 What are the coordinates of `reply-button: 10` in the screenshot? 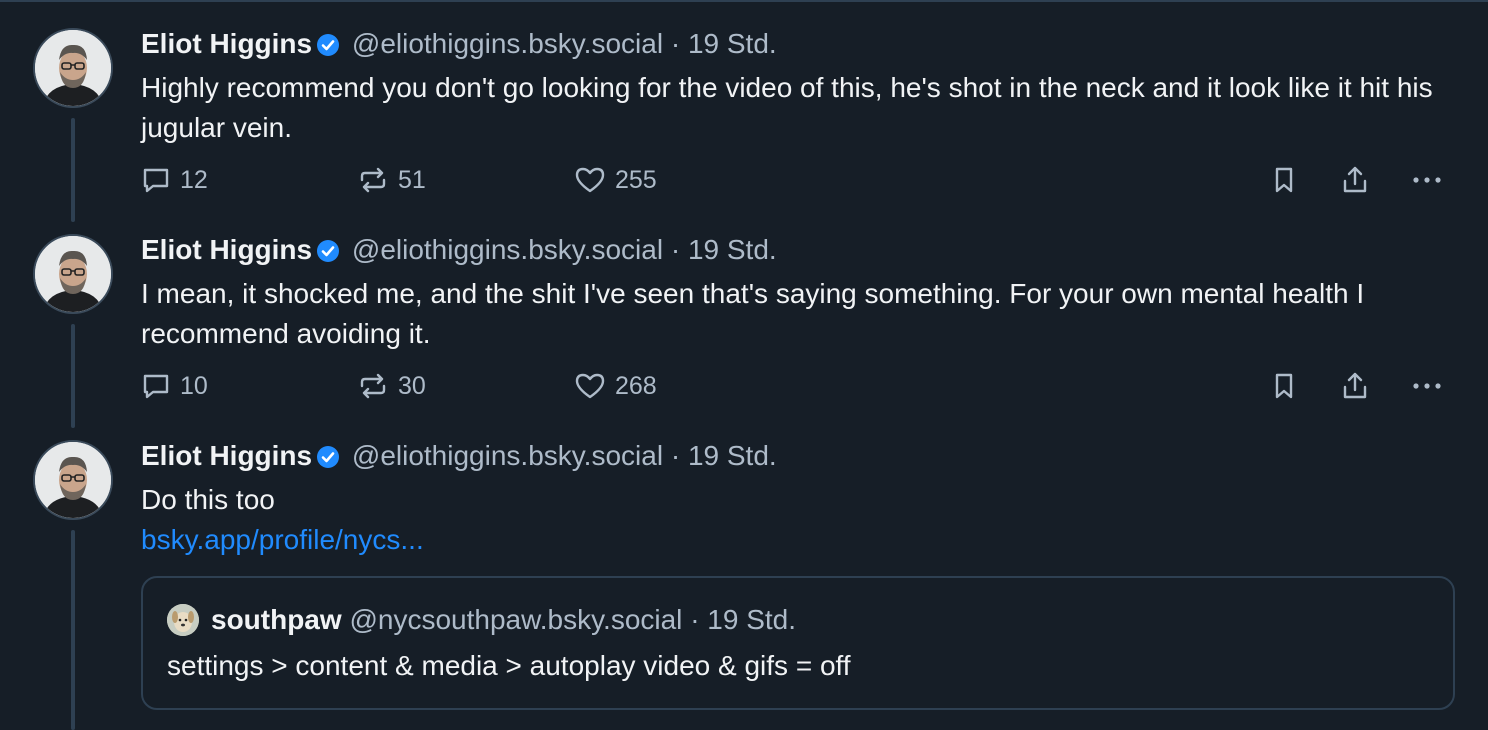 It's located at (174, 386).